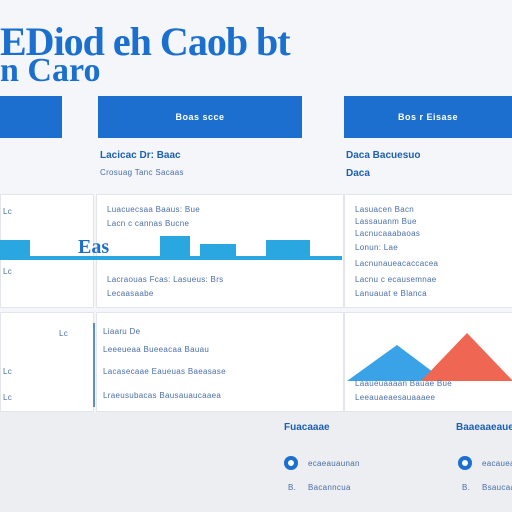 Image resolution: width=512 pixels, height=512 pixels. I want to click on panel-mid-row: Lacraouas Fcas: Lasueus: Brs, so click(165, 279).